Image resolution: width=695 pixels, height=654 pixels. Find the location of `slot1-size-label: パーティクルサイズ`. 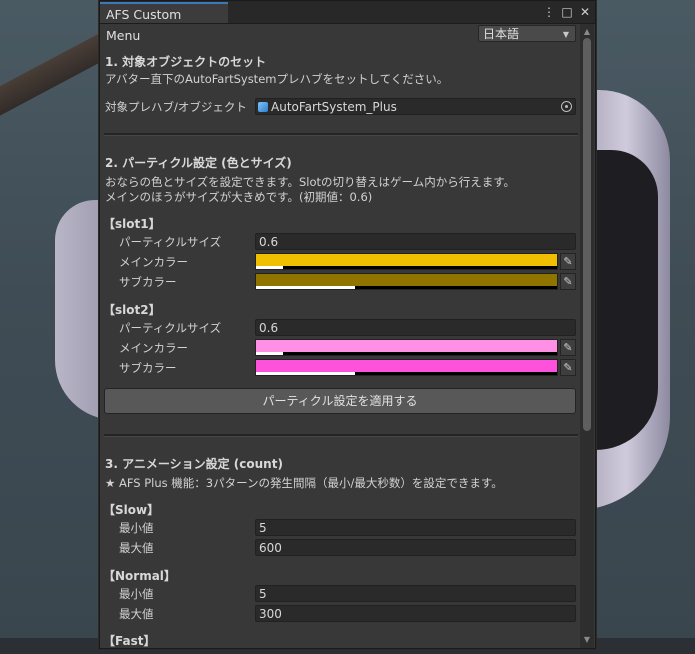

slot1-size-label: パーティクルサイズ is located at coordinates (170, 242).